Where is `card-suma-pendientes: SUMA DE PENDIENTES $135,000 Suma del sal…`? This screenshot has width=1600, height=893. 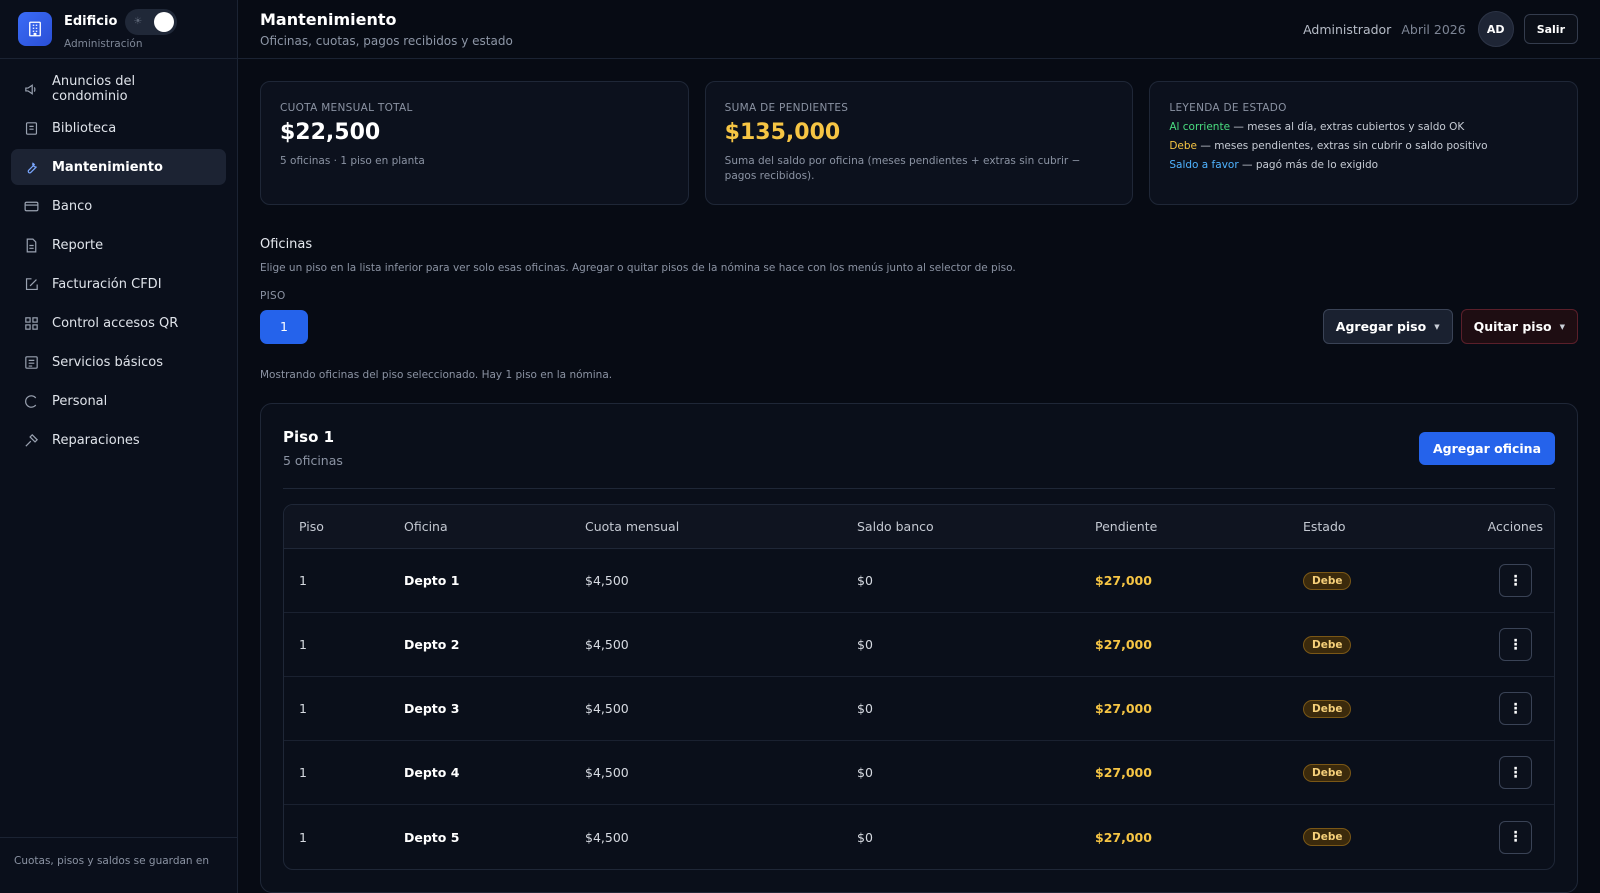 card-suma-pendientes: SUMA DE PENDIENTES $135,000 Suma del sal… is located at coordinates (919, 143).